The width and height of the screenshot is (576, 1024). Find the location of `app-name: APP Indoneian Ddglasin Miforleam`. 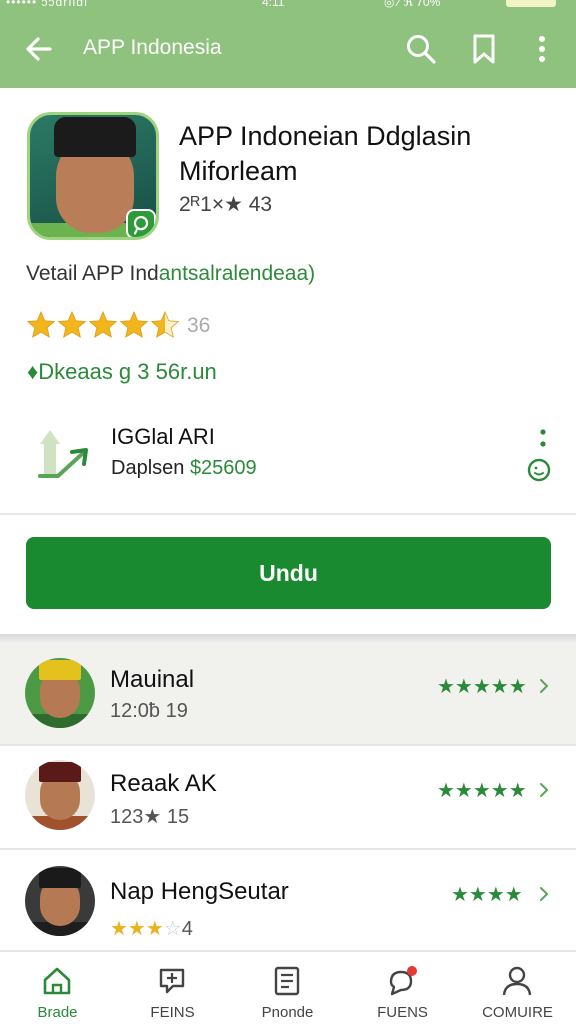

app-name: APP Indoneian Ddglasin Miforleam is located at coordinates (325, 153).